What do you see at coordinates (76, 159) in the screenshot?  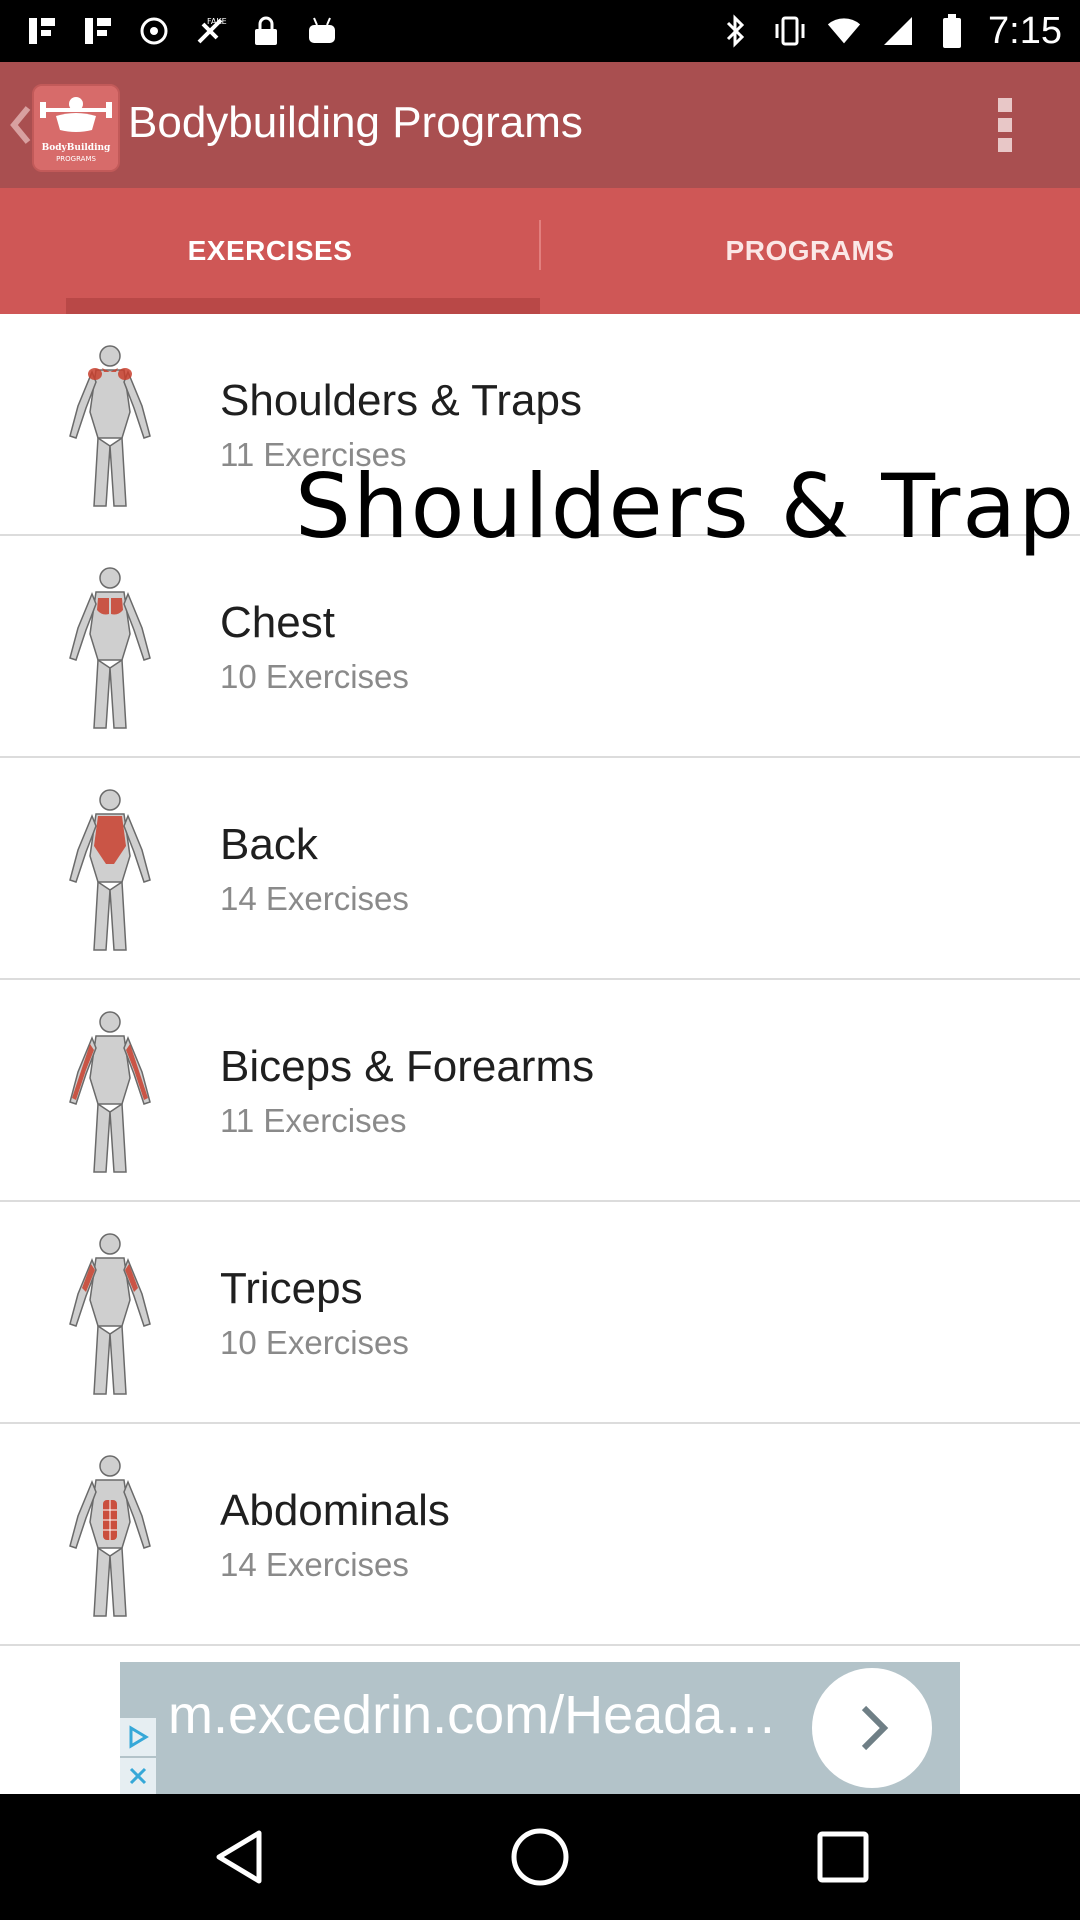 I see `logo-text-line2: PROGRAMS` at bounding box center [76, 159].